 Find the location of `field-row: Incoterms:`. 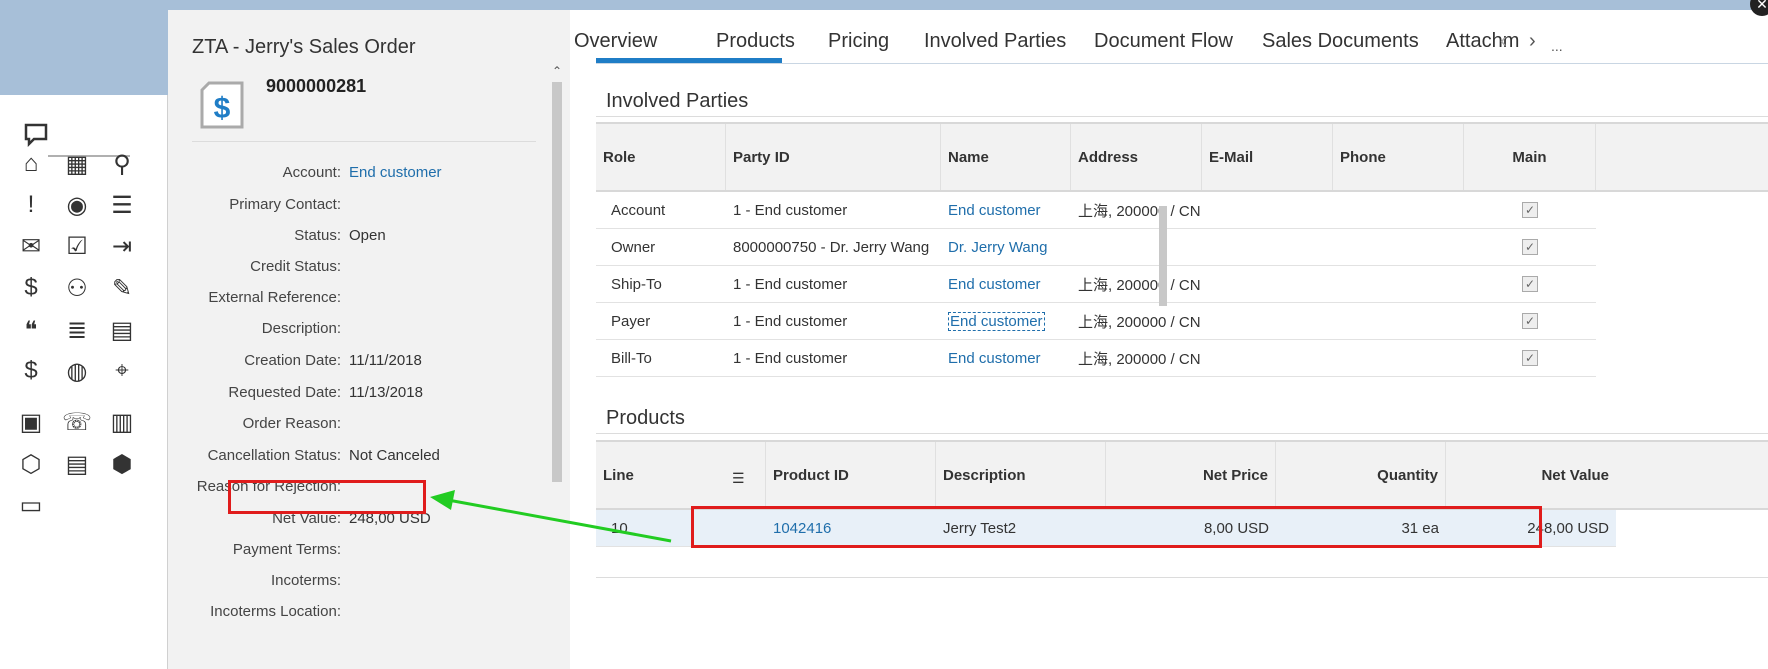

field-row: Incoterms: is located at coordinates (358, 580).